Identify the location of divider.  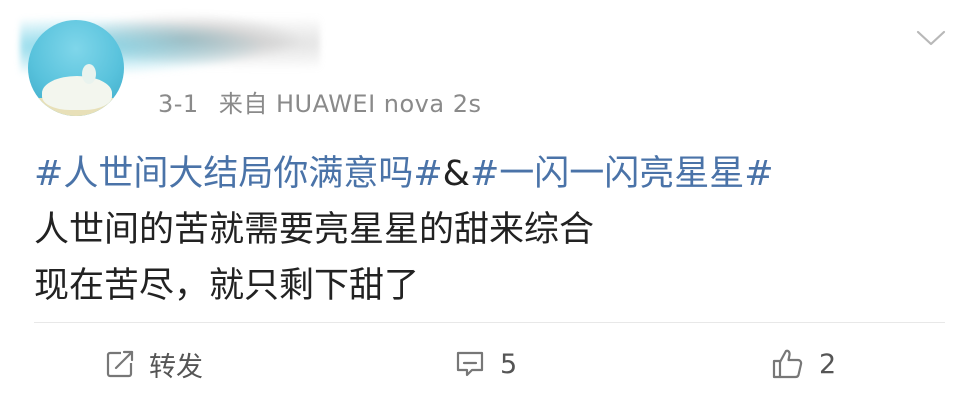
(489, 322).